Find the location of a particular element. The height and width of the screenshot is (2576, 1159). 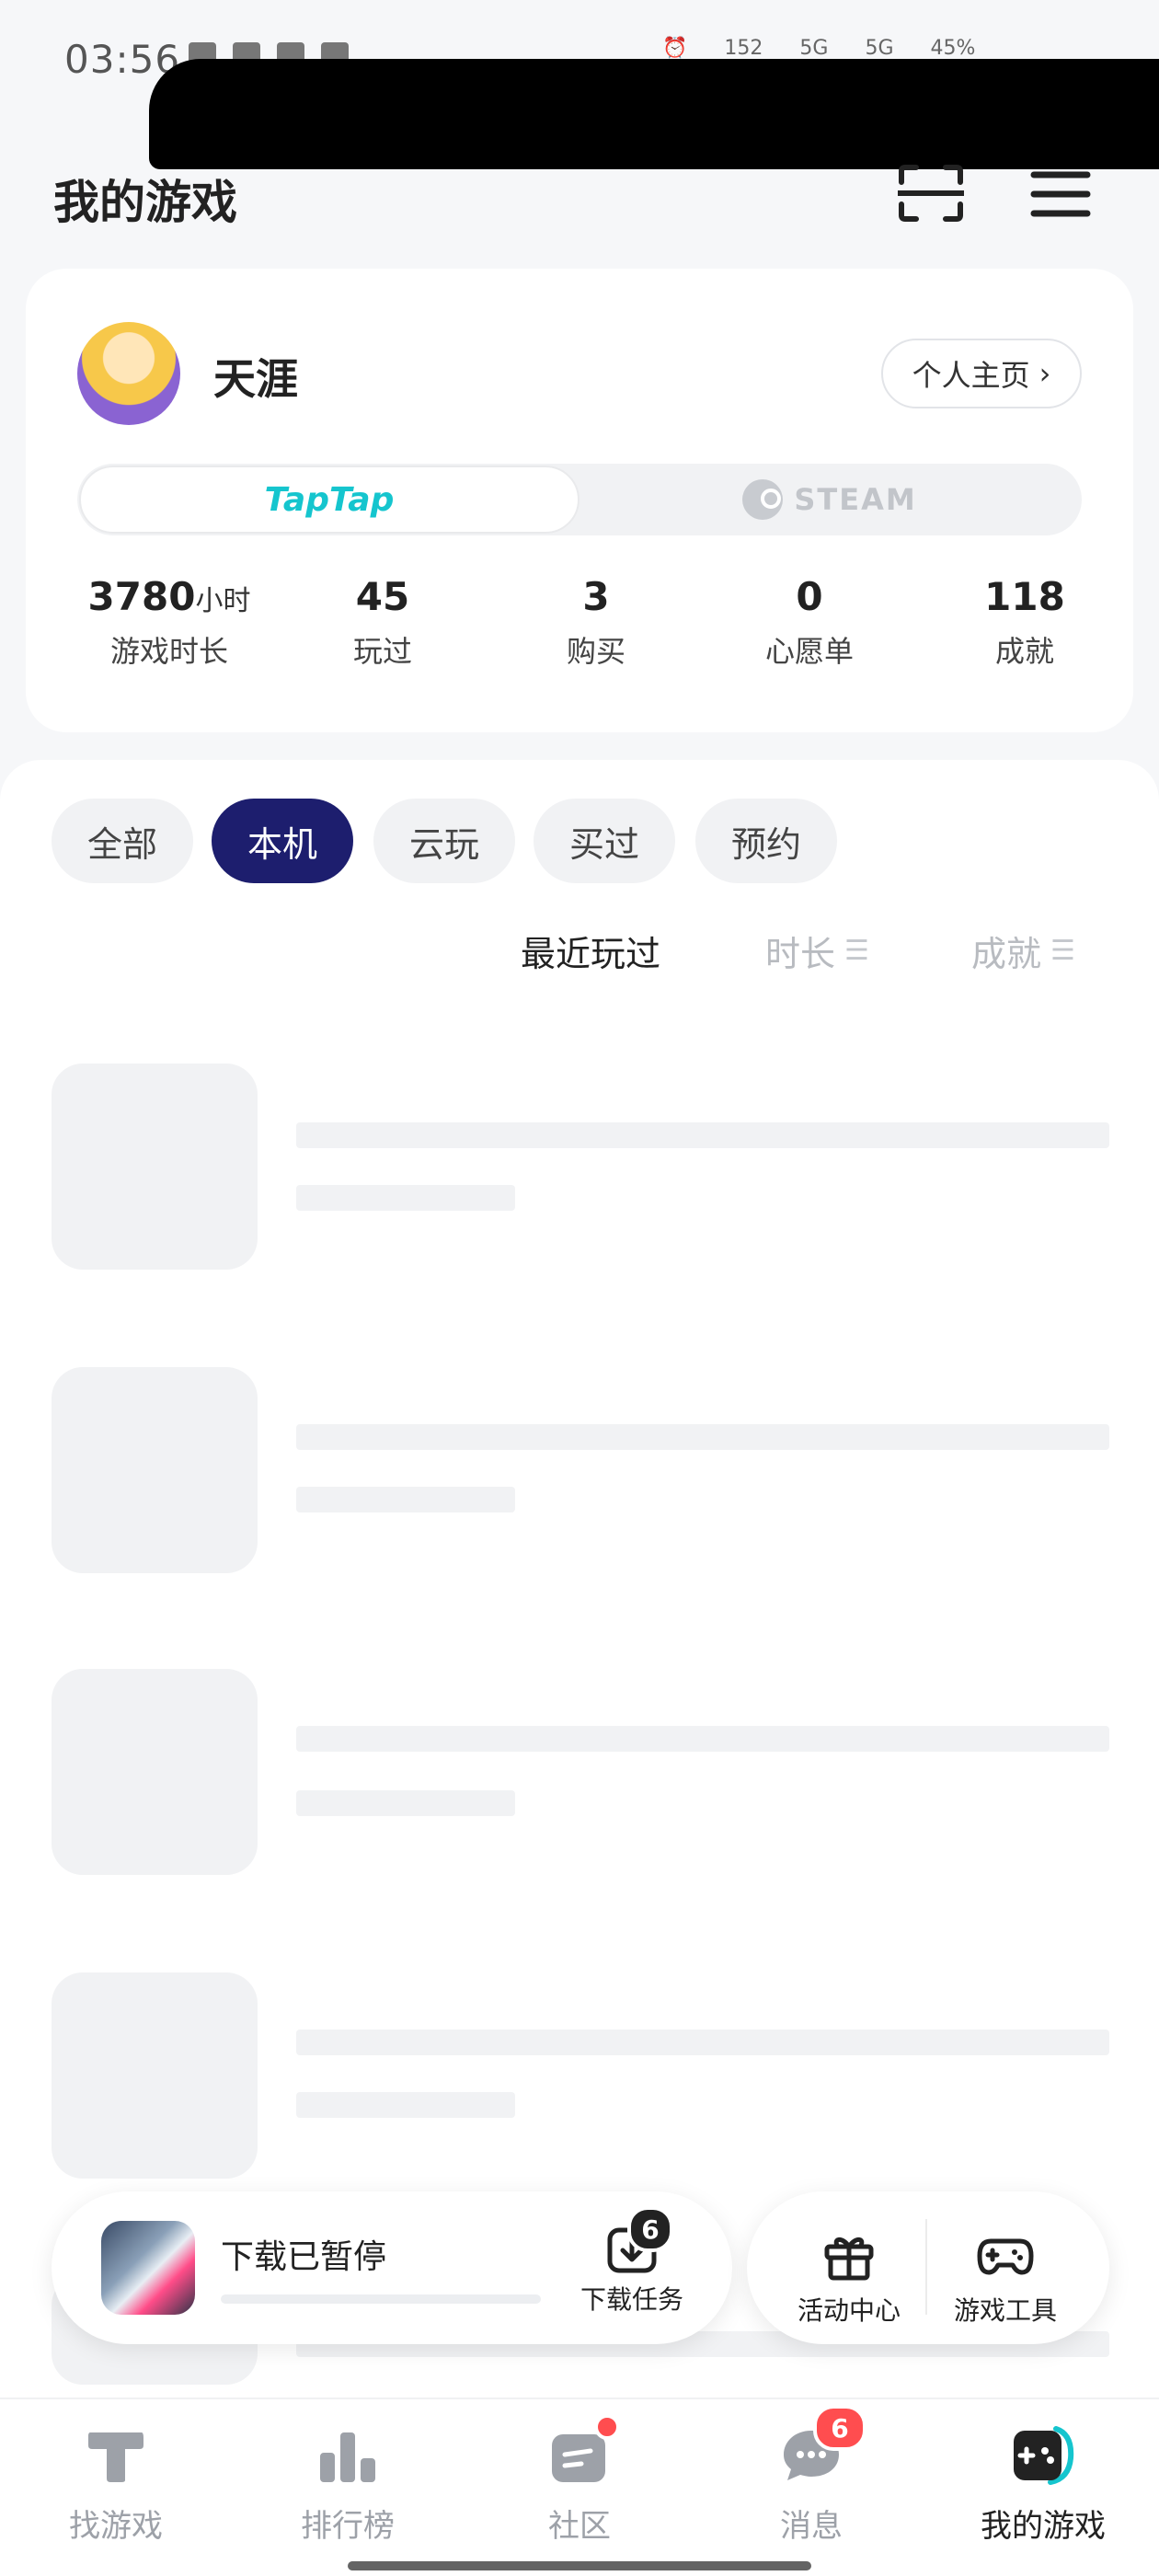

filter-reserved: 预约 is located at coordinates (766, 841).